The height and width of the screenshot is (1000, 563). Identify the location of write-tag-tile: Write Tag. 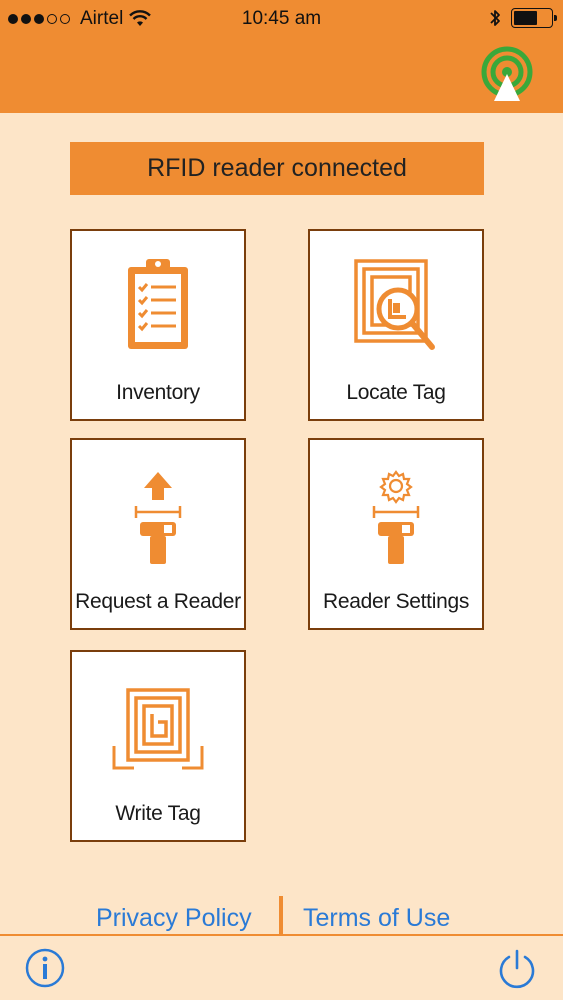
(158, 746).